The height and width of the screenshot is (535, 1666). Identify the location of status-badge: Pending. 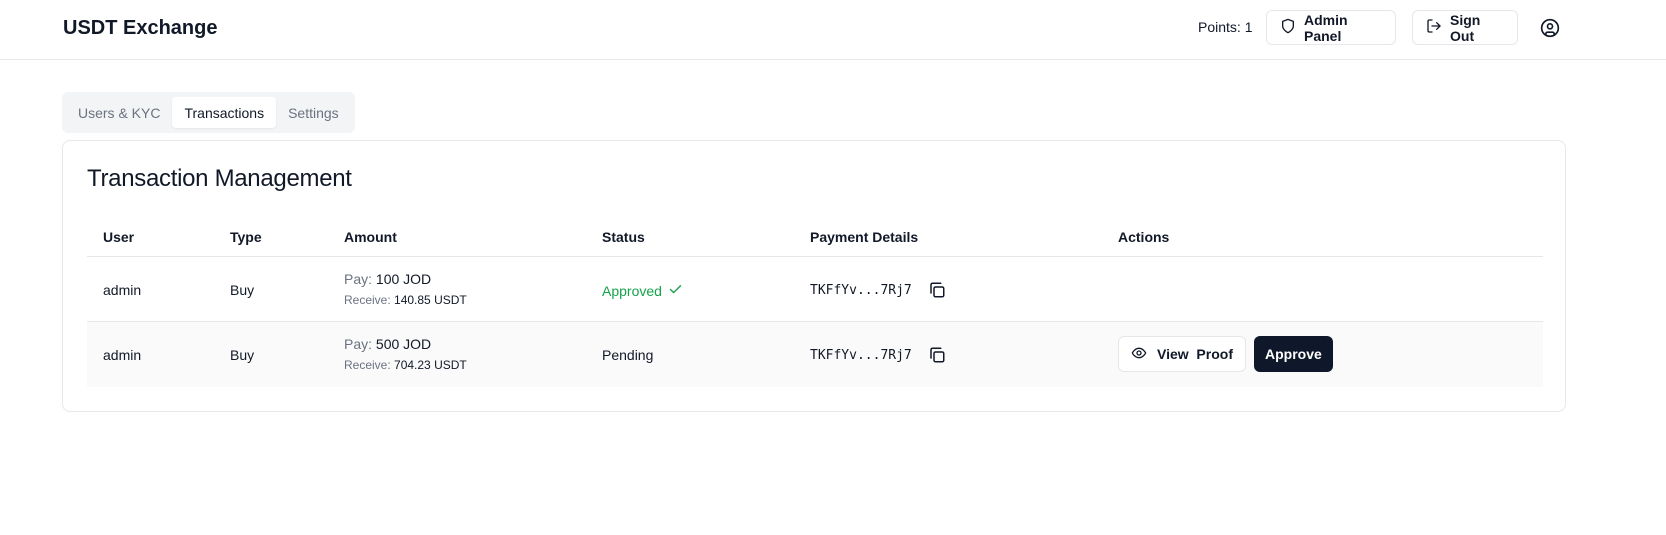
(627, 355).